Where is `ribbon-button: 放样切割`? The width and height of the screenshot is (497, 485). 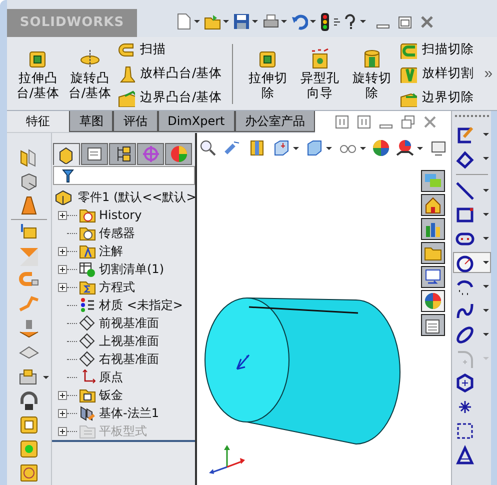
ribbon-button: 放样切割 is located at coordinates (436, 73).